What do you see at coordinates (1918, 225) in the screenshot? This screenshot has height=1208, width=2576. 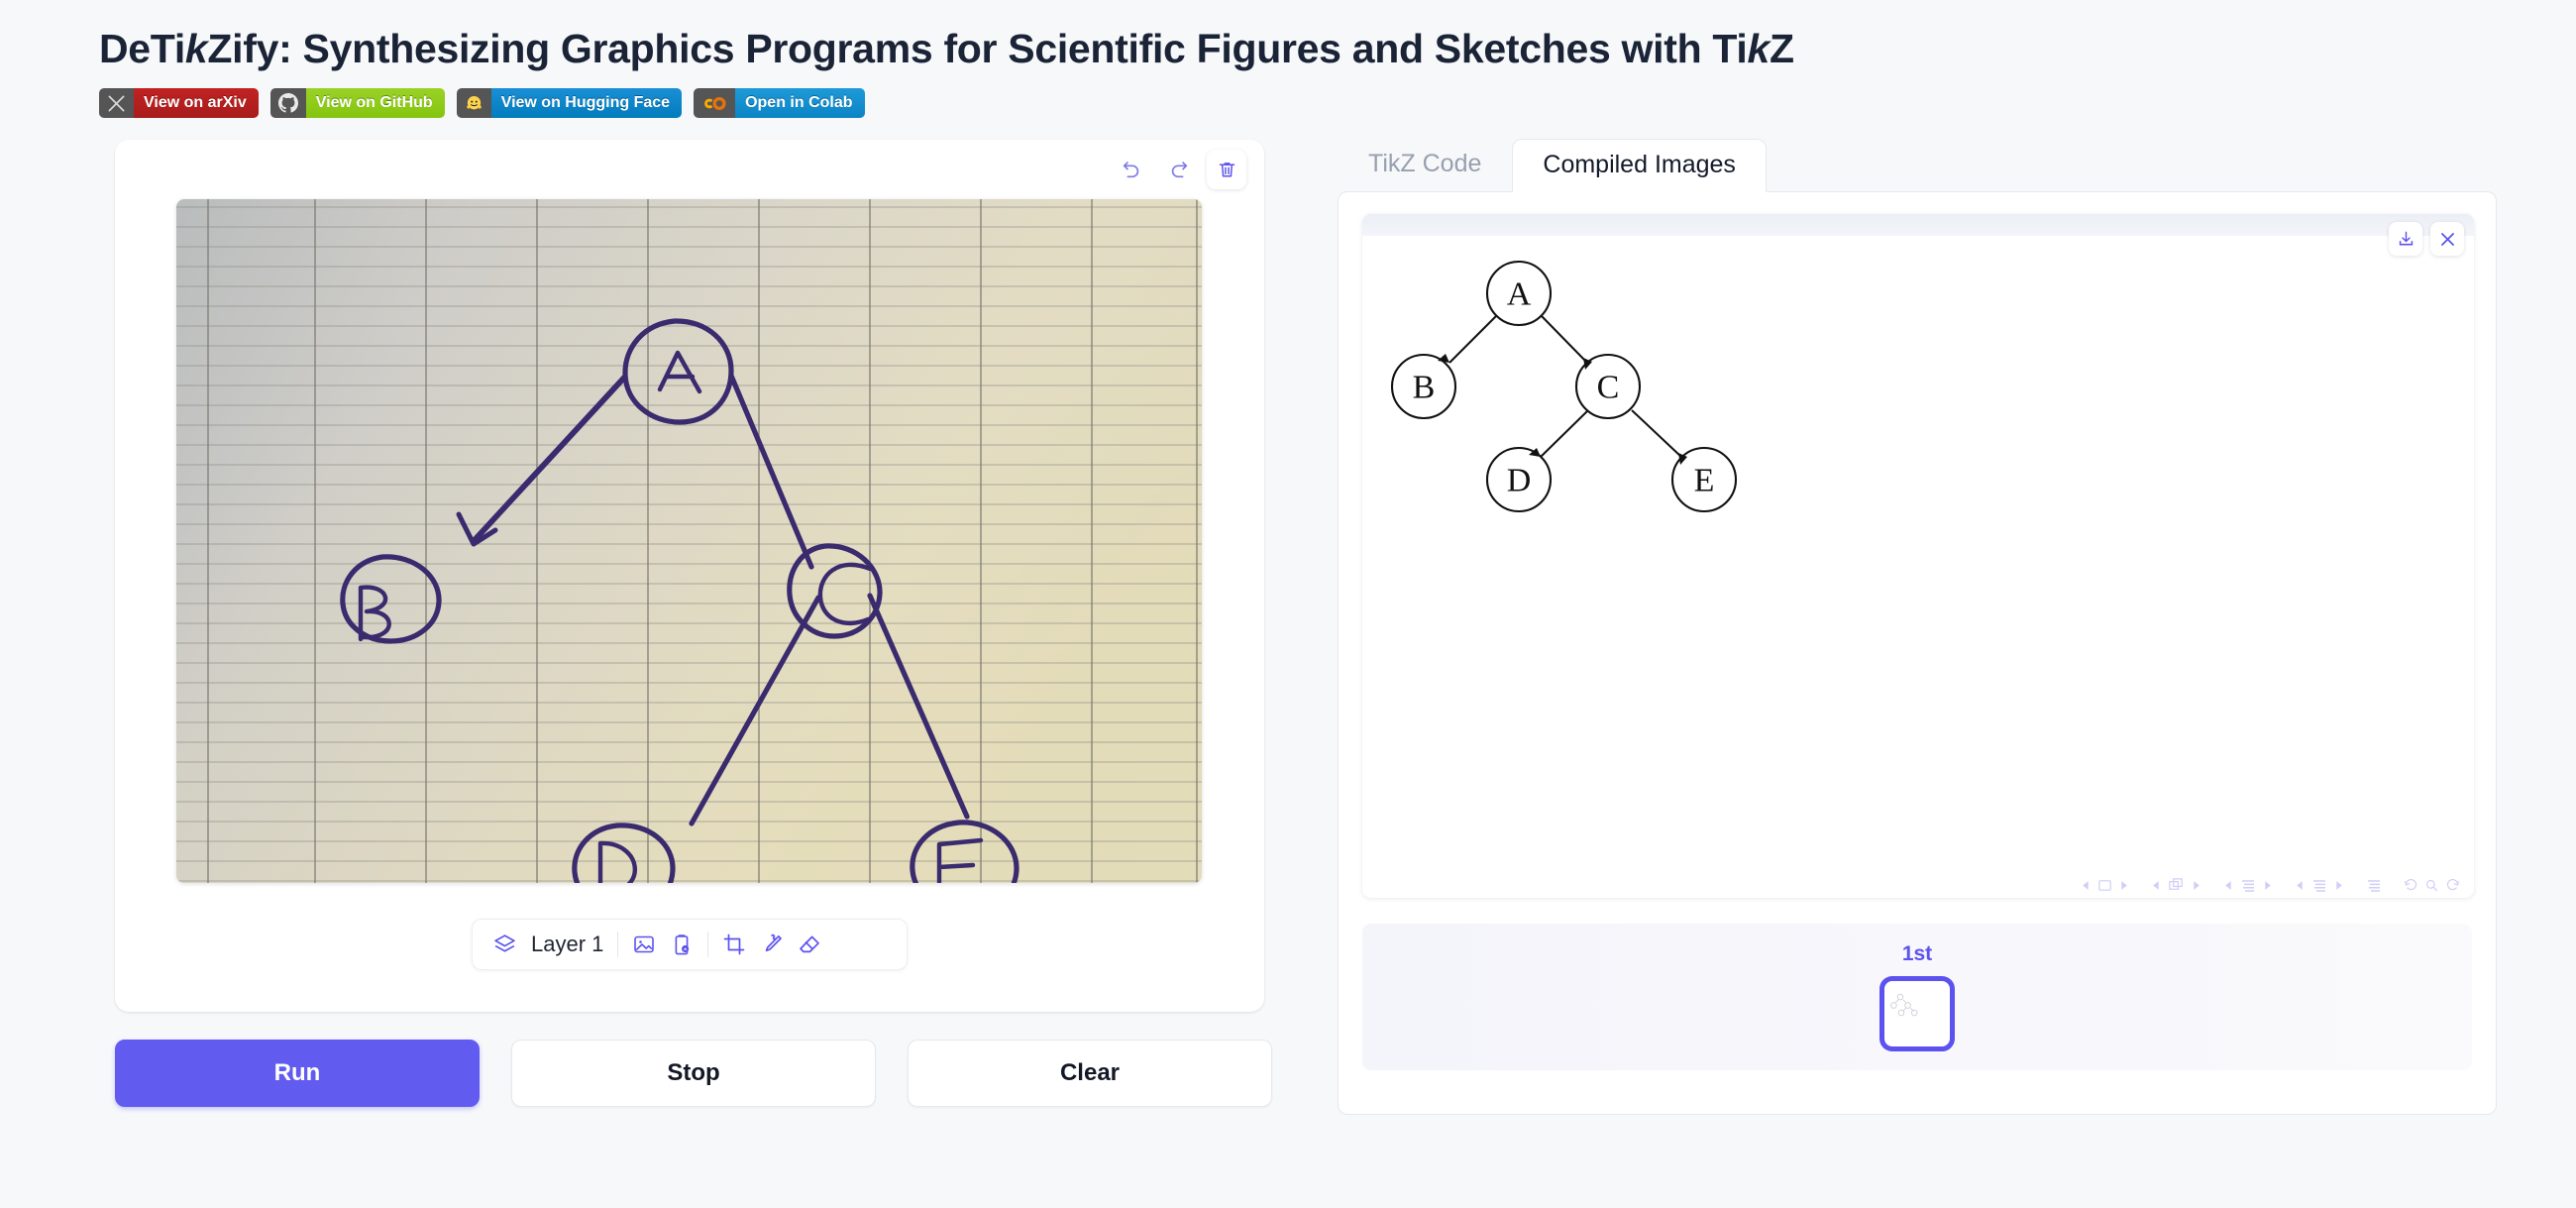 I see `viewer-header-strip` at bounding box center [1918, 225].